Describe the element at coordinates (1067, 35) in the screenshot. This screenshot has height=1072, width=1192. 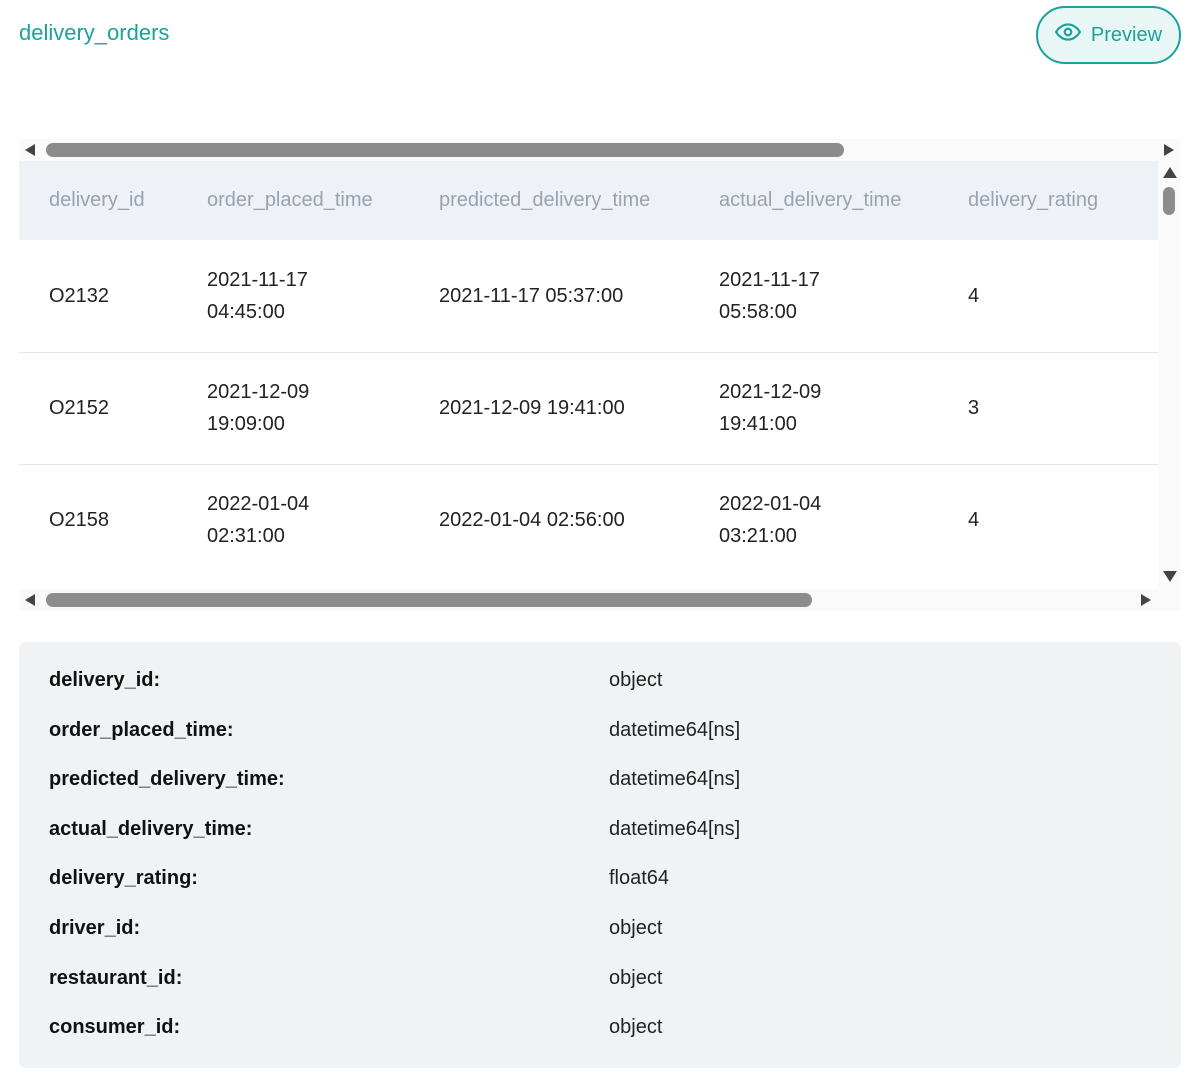
I see `eye-icon` at that location.